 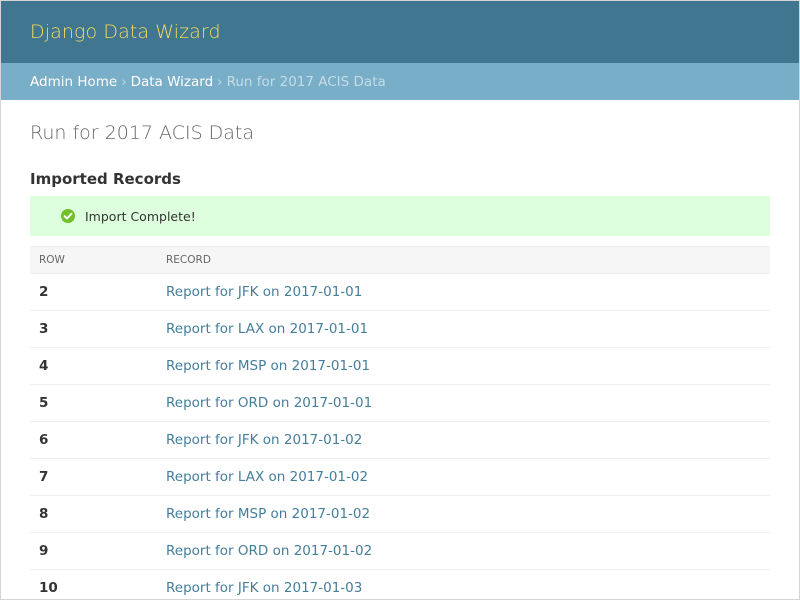 I want to click on table-row: 3 Report for LAX on 2017-01-01, so click(x=400, y=329).